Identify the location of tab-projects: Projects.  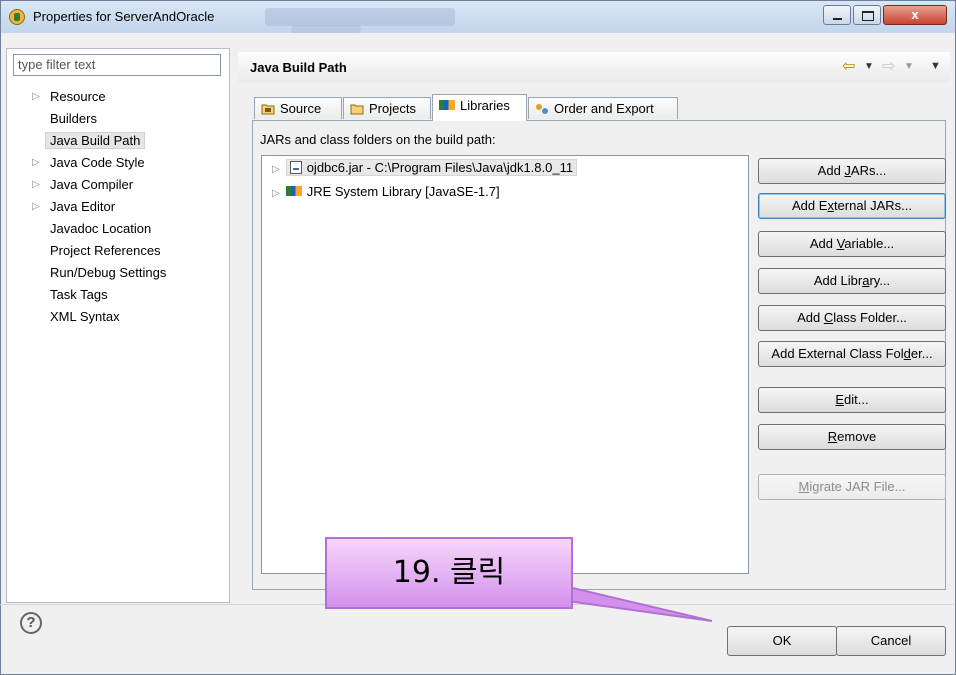
(387, 108).